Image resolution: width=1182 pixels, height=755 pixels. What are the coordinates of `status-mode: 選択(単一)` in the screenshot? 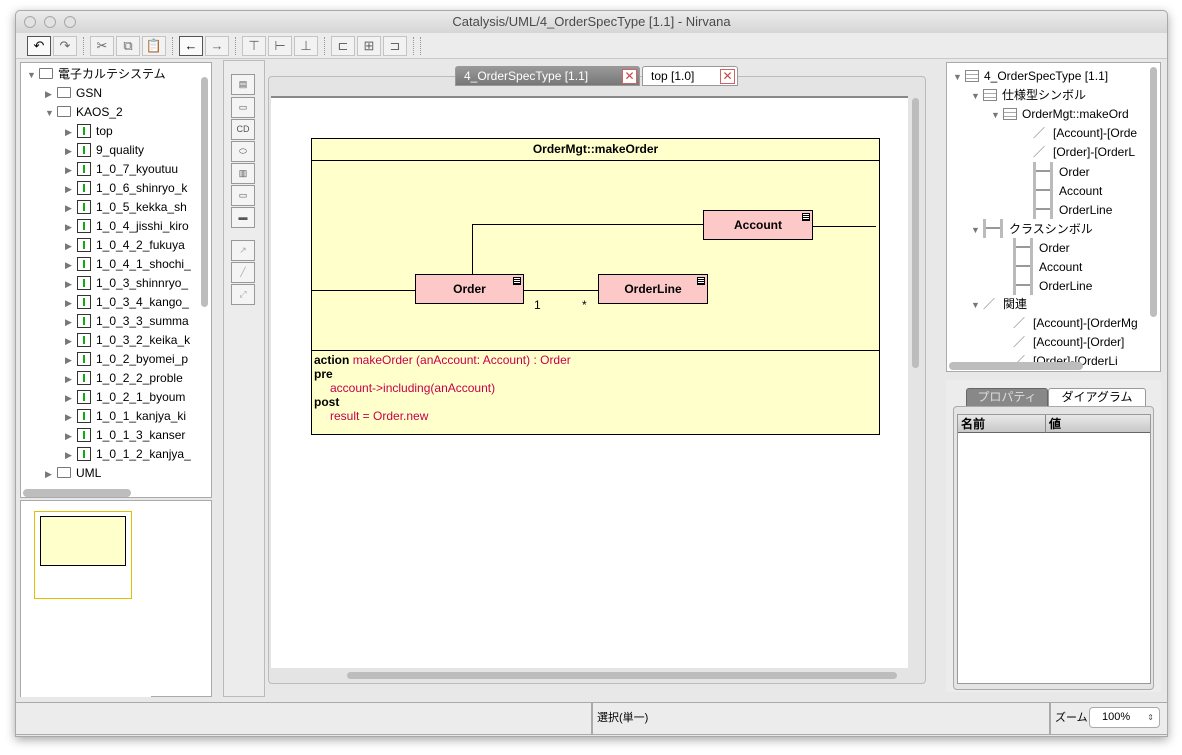 It's located at (821, 718).